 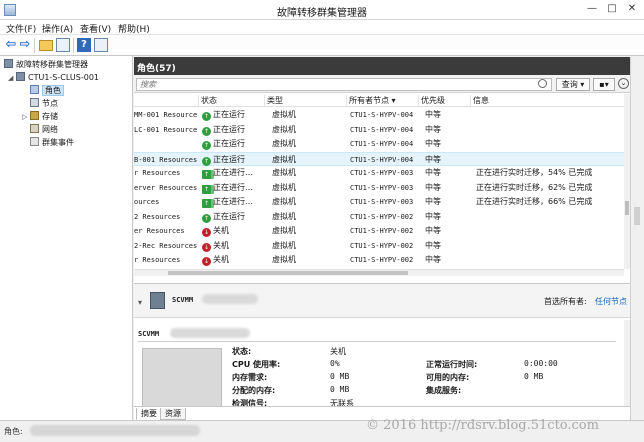 What do you see at coordinates (46, 45) in the screenshot?
I see `folder-up-icon` at bounding box center [46, 45].